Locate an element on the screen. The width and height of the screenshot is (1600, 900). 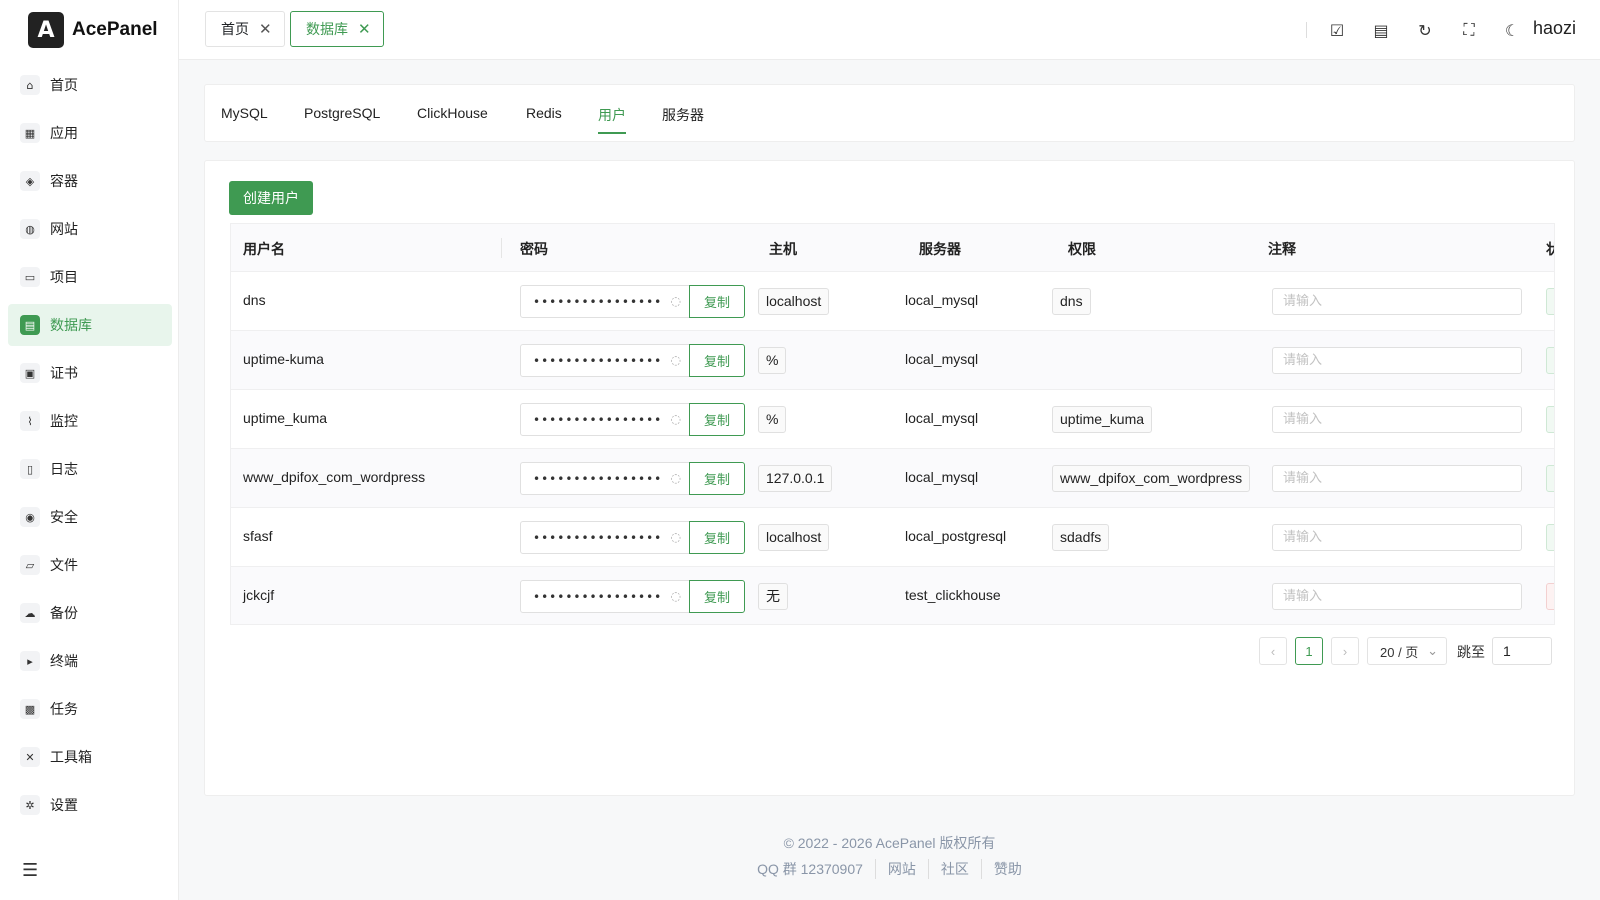
sidebar-item-log: ▯ 日志 is located at coordinates (90, 469).